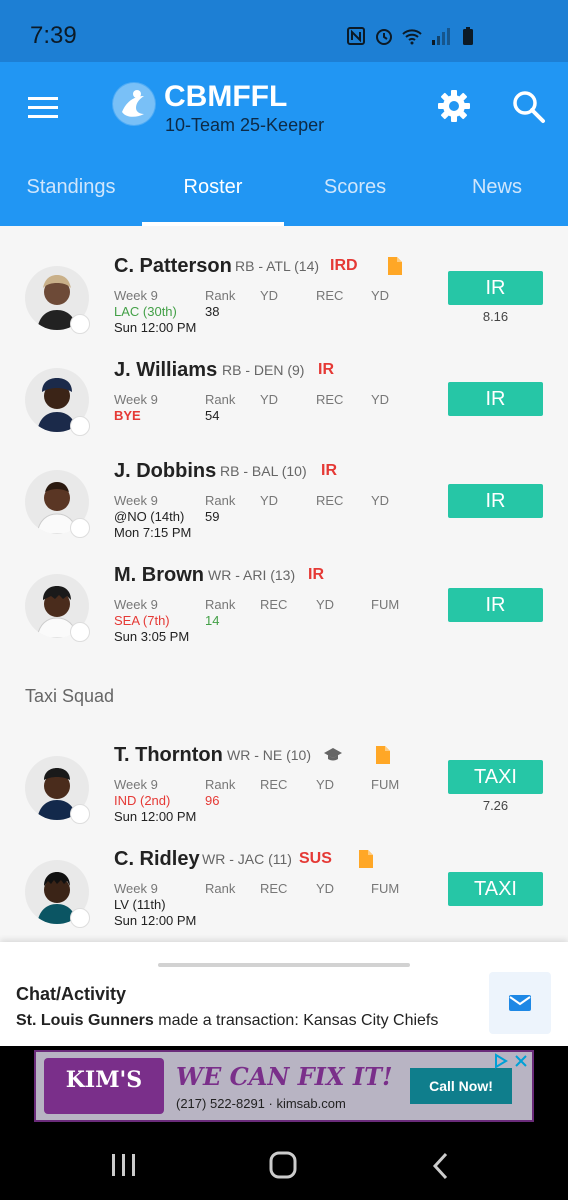  What do you see at coordinates (316, 574) in the screenshot?
I see `injury-status: IR` at bounding box center [316, 574].